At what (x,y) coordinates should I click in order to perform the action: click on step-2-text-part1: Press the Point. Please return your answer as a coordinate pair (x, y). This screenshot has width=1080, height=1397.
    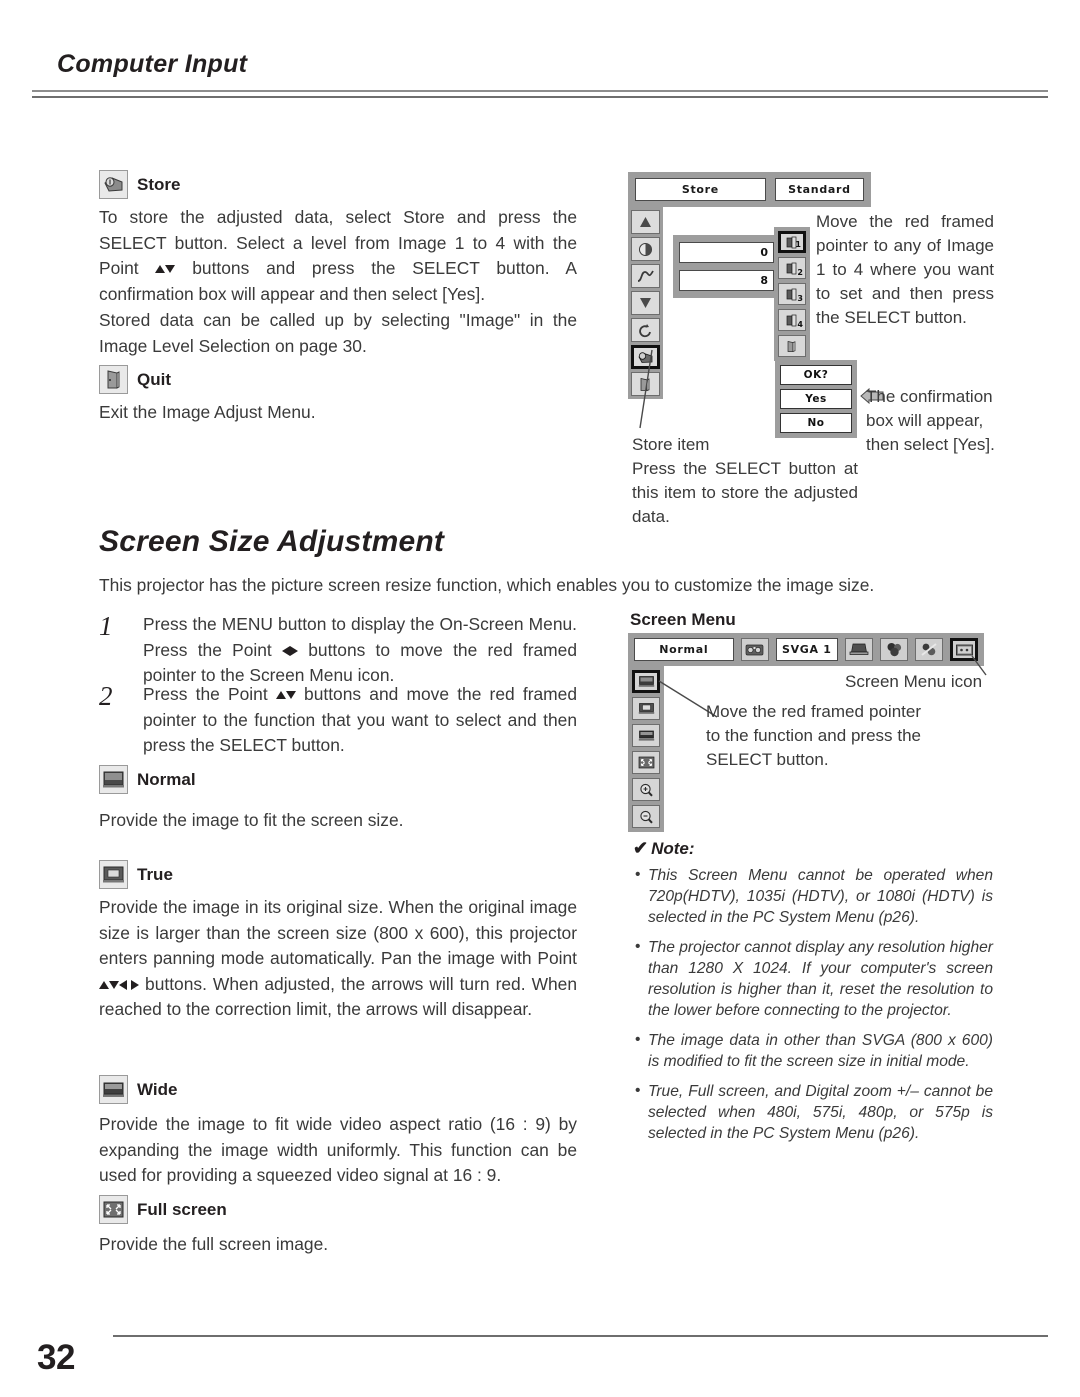
    Looking at the image, I should click on (209, 694).